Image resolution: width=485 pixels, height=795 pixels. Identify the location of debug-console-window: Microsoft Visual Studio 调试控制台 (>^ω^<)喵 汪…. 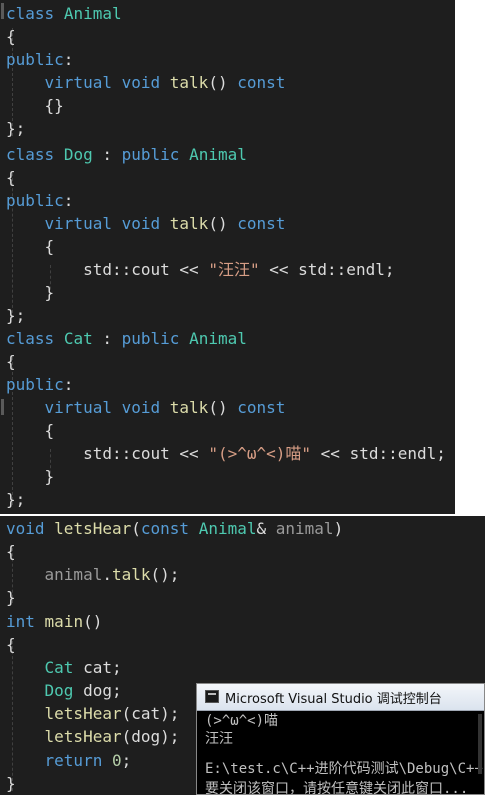
(340, 739).